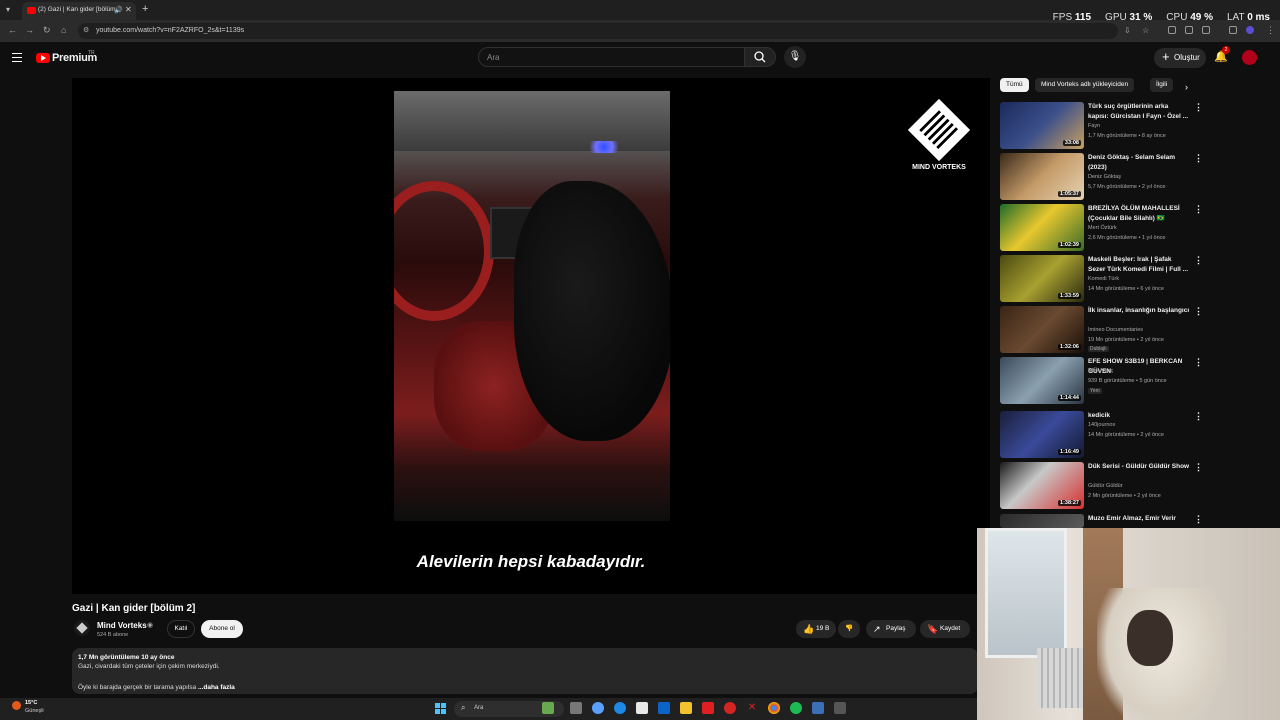 This screenshot has width=1280, height=720. Describe the element at coordinates (576, 708) in the screenshot. I see `task-view-icon` at that location.